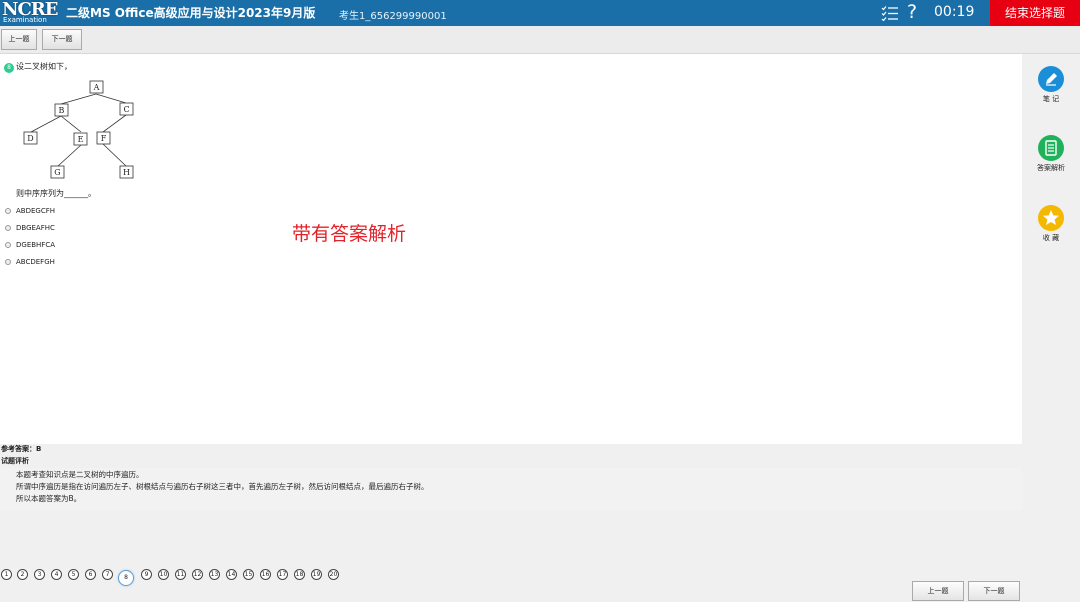 The width and height of the screenshot is (1080, 602). Describe the element at coordinates (126, 172) in the screenshot. I see `tree-node-h: H` at that location.